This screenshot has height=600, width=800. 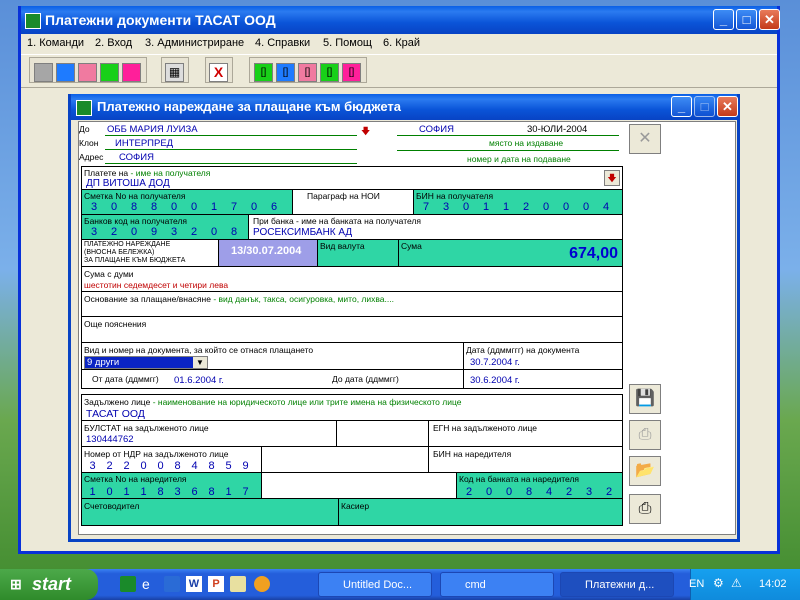 I want to click on chevron-down-icon: ▼, so click(x=200, y=362).